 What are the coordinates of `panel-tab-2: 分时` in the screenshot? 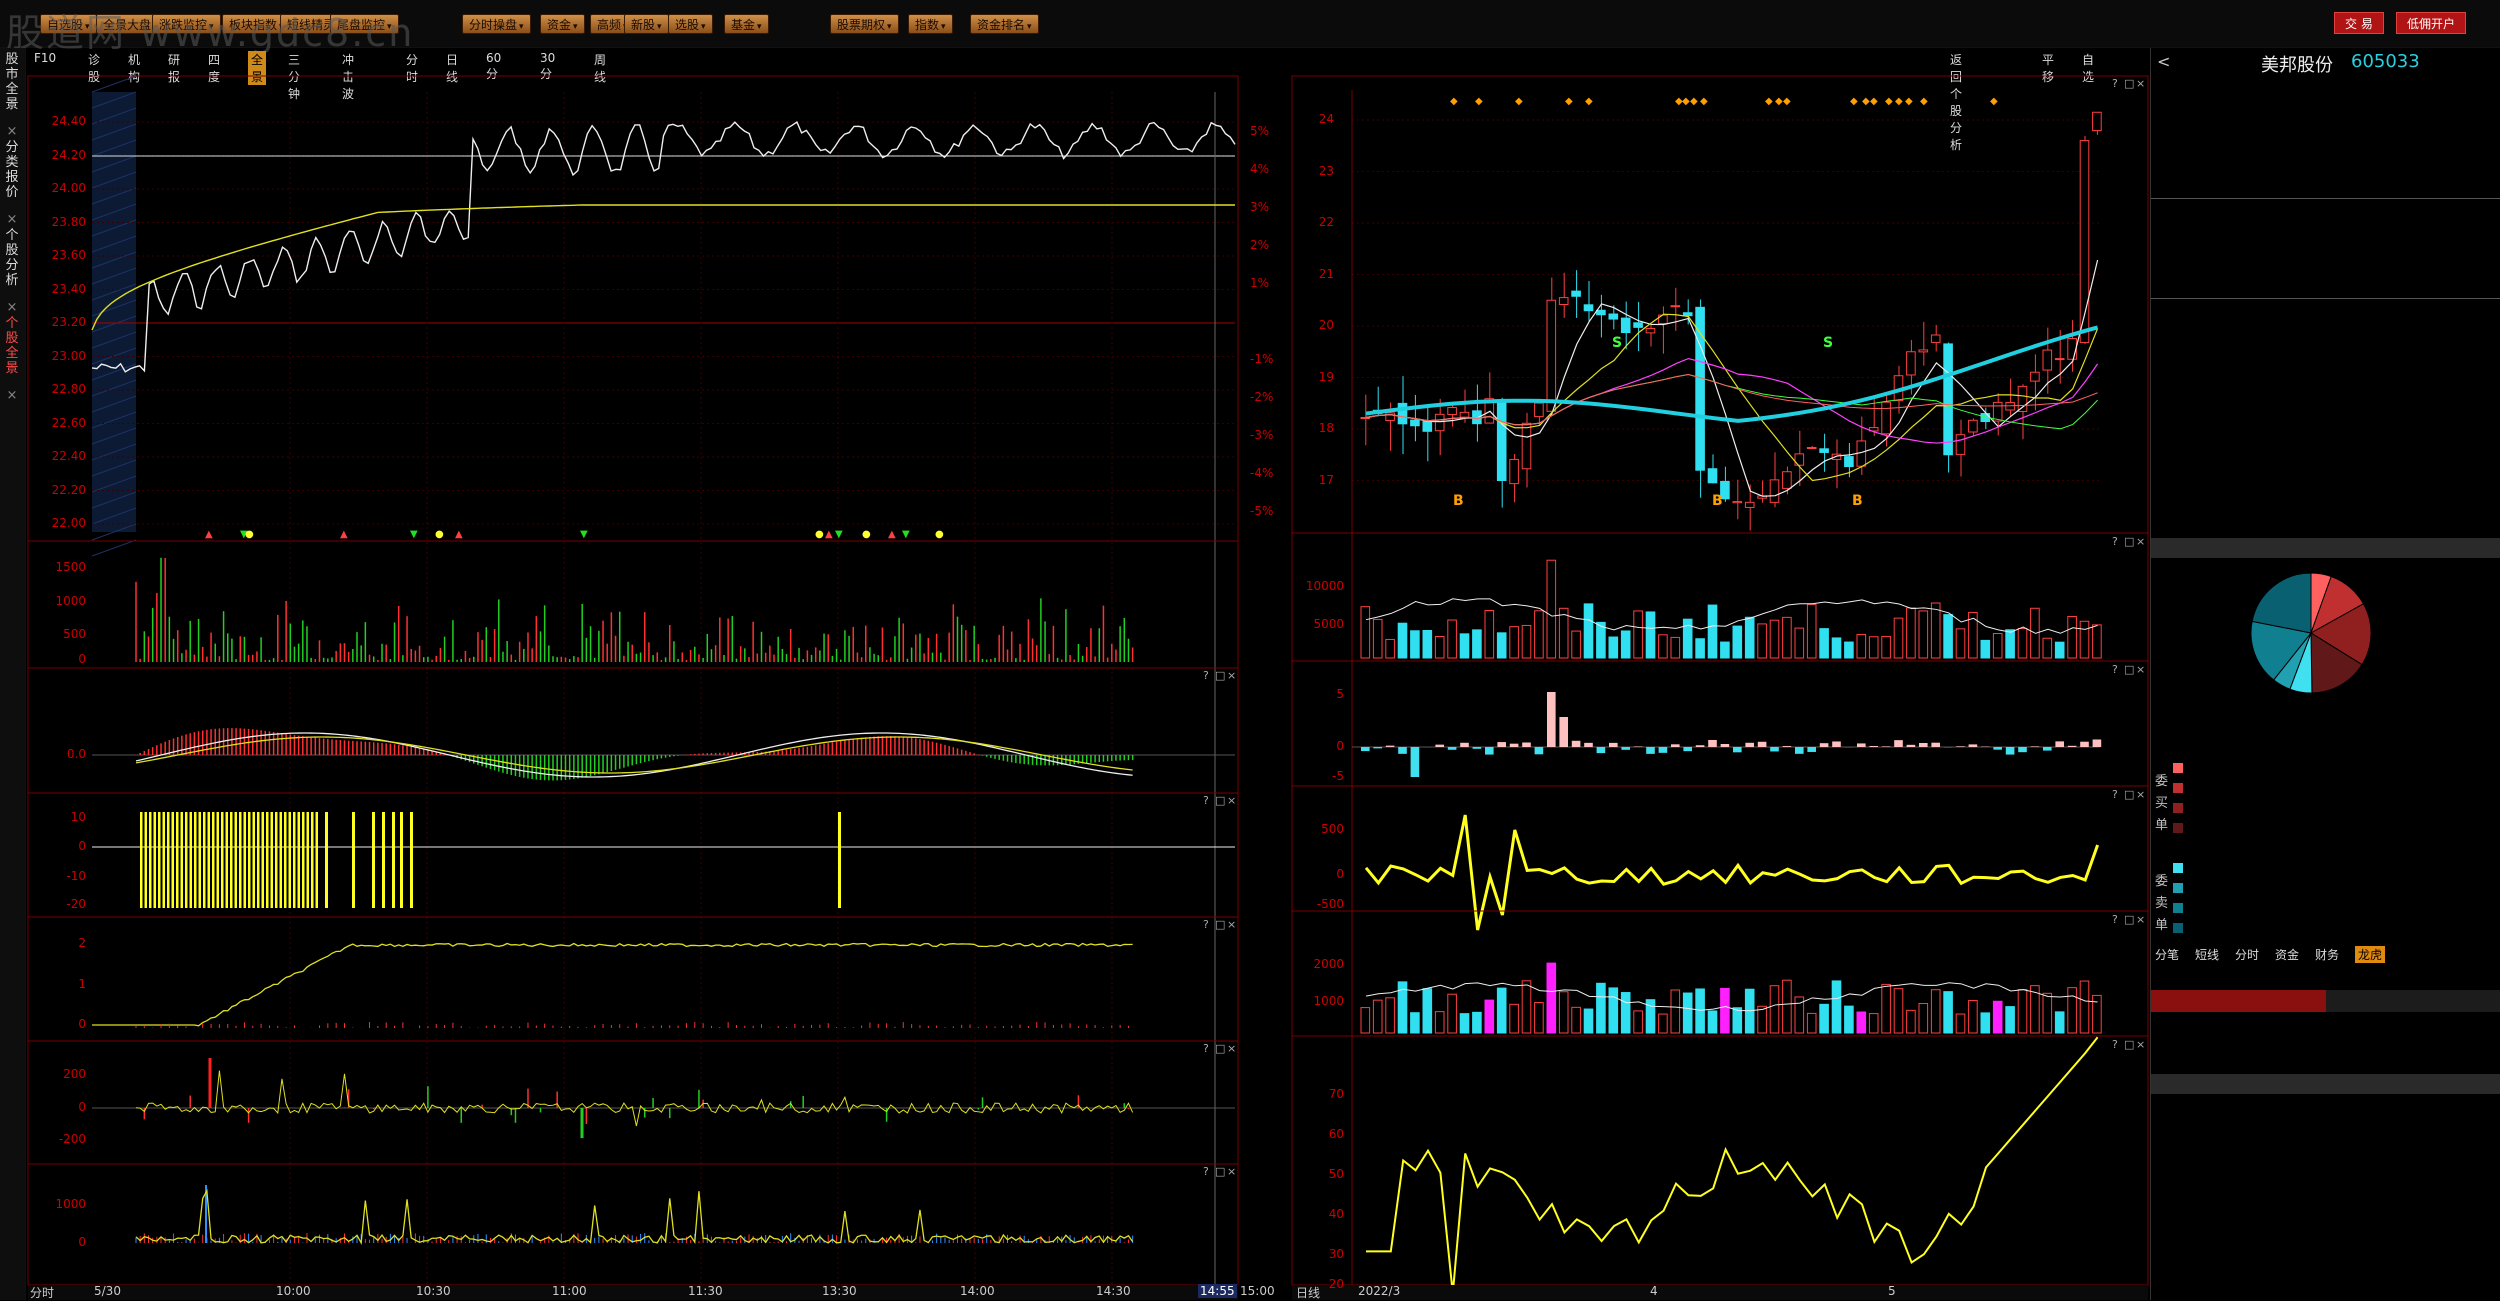 It's located at (2247, 954).